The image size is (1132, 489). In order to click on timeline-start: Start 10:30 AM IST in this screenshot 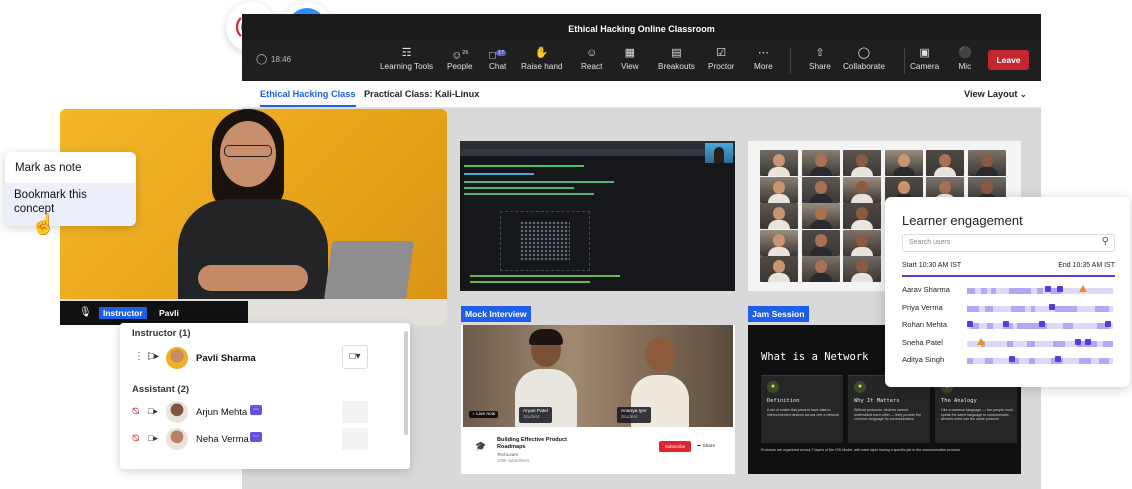, I will do `click(932, 265)`.